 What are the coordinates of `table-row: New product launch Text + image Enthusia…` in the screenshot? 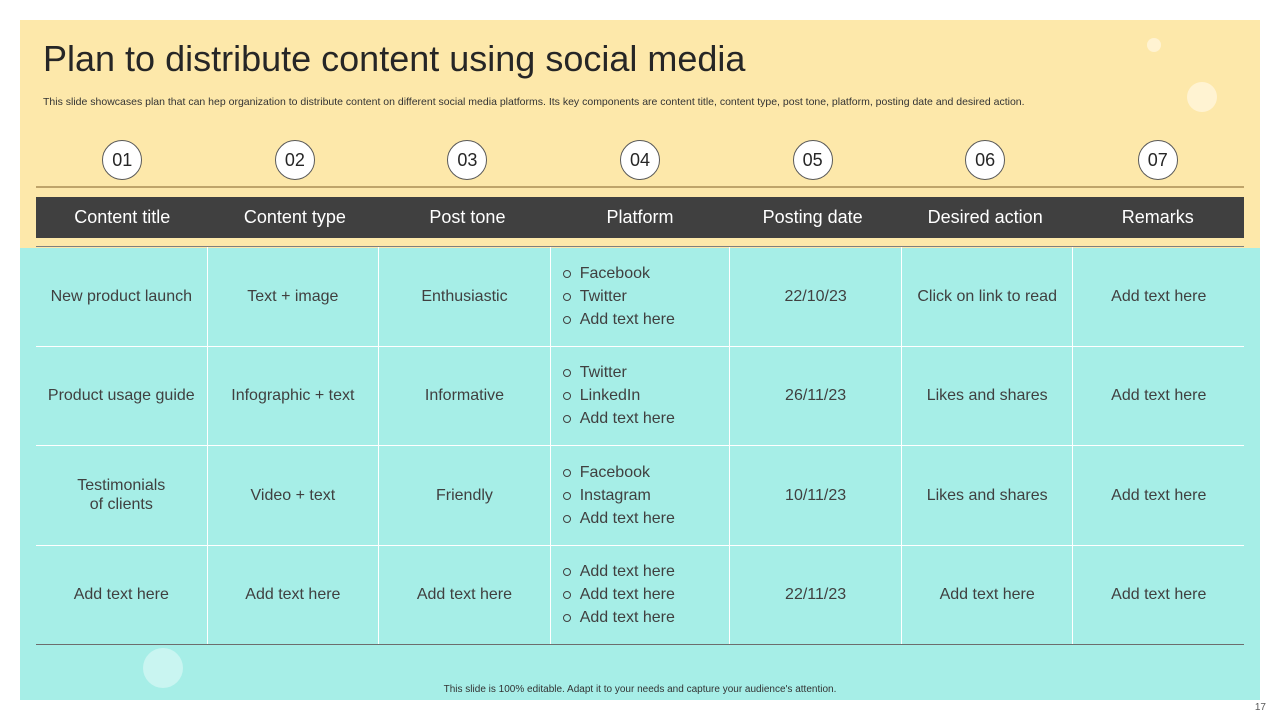 It's located at (640, 297).